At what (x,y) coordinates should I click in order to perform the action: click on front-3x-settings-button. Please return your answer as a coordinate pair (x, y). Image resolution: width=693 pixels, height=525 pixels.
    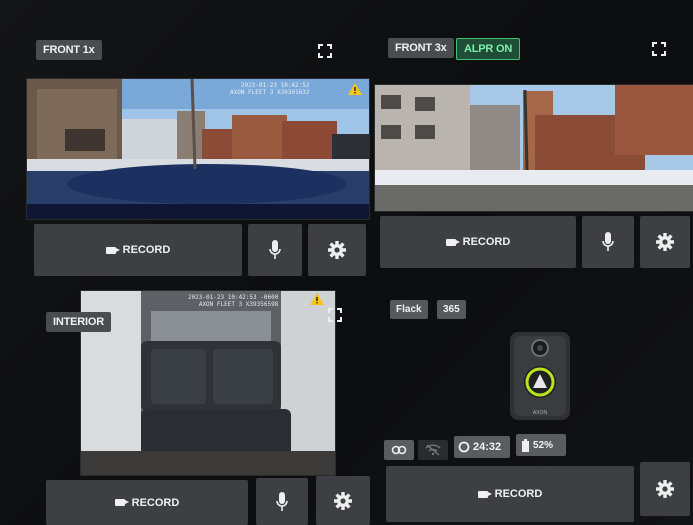
    Looking at the image, I should click on (665, 242).